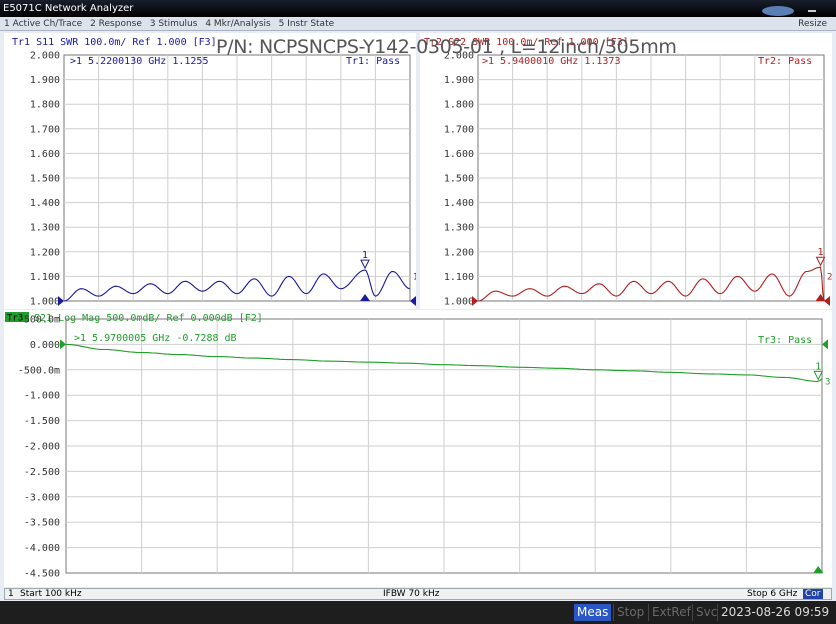  I want to click on trace2-marker-label: 1, so click(821, 252).